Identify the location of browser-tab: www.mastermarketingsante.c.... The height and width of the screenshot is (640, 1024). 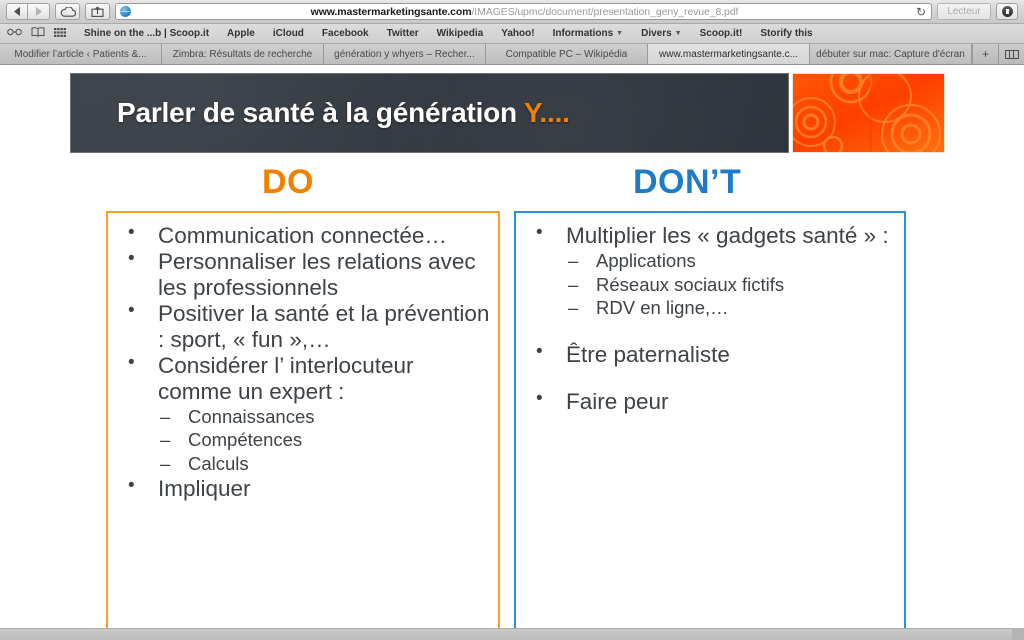
(729, 54).